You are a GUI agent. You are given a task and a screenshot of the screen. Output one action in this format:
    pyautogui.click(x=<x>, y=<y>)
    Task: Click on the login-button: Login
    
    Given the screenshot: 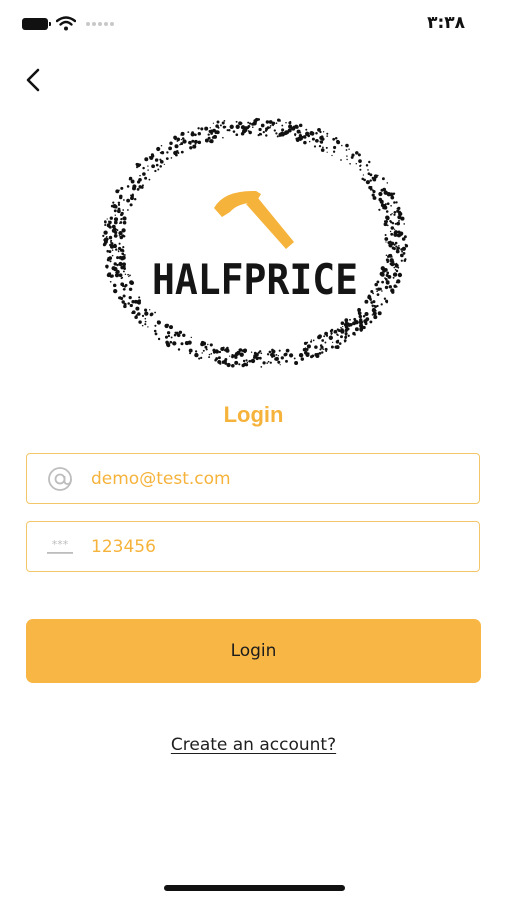 What is the action you would take?
    pyautogui.click(x=253, y=651)
    